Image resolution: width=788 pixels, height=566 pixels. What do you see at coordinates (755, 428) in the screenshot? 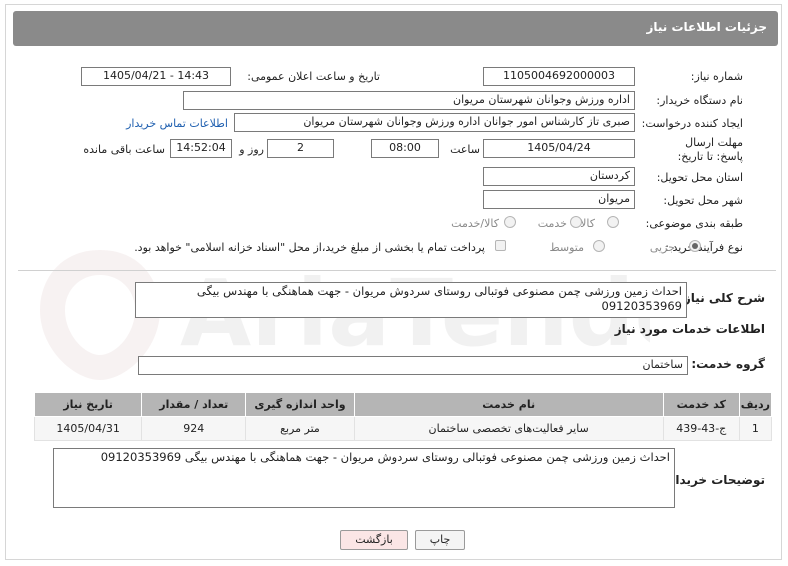
I see `cell-row-number: 1` at bounding box center [755, 428].